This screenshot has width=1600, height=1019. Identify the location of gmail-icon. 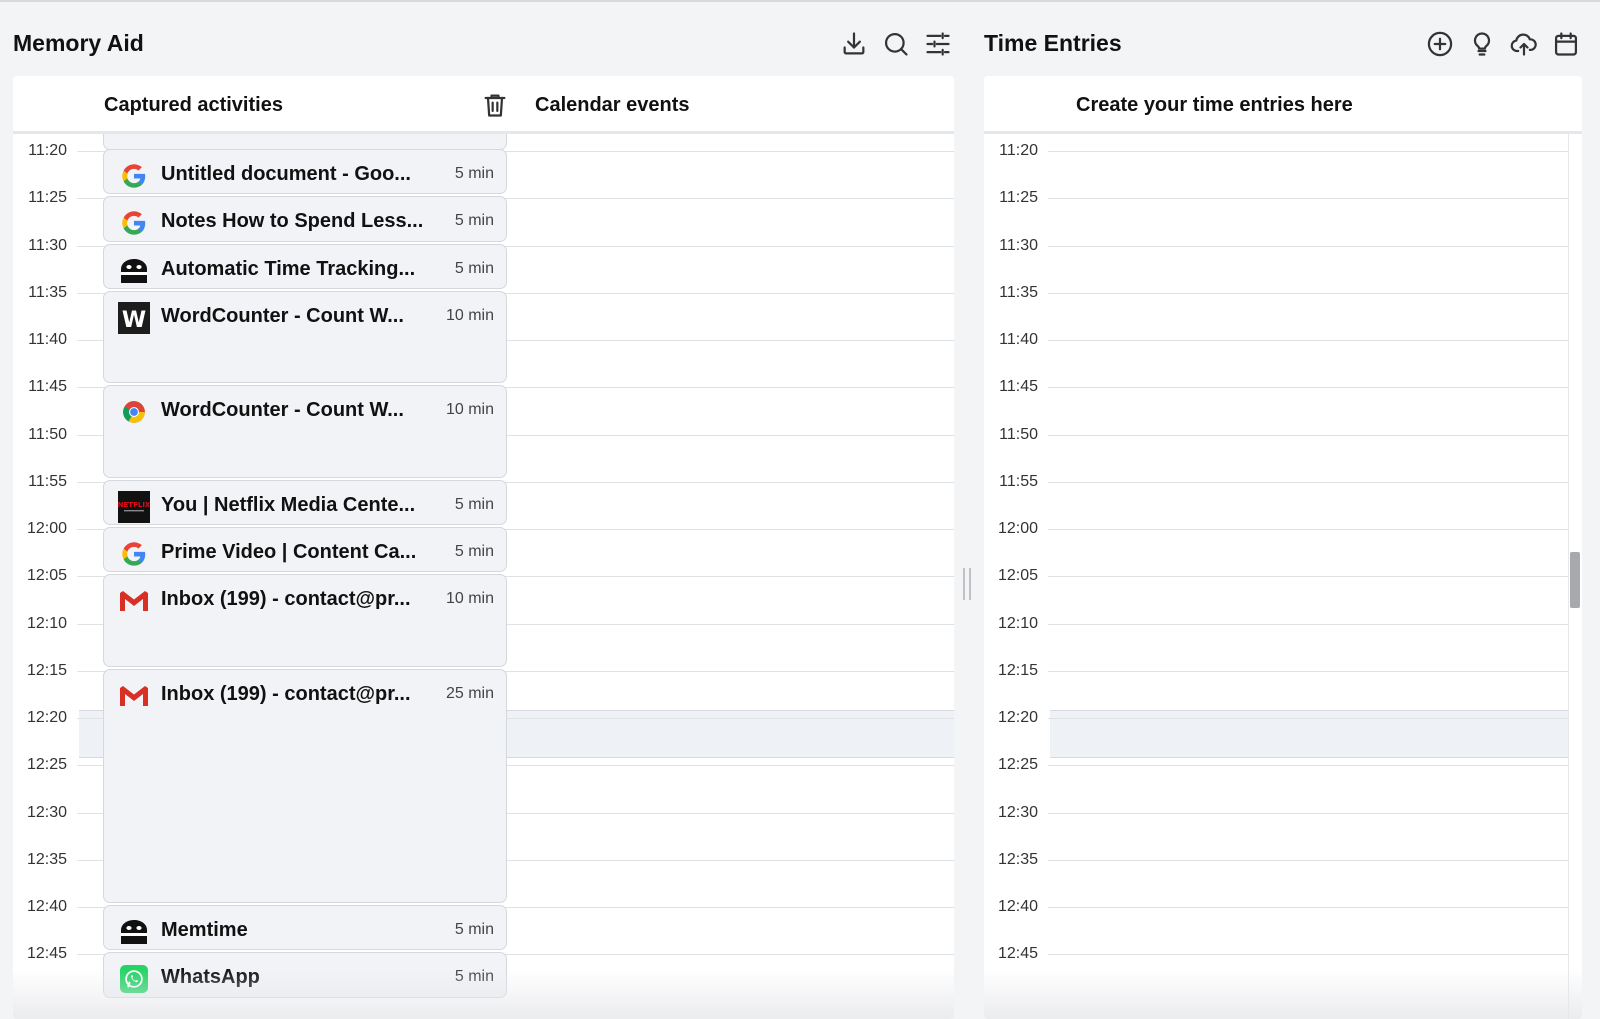
(134, 696).